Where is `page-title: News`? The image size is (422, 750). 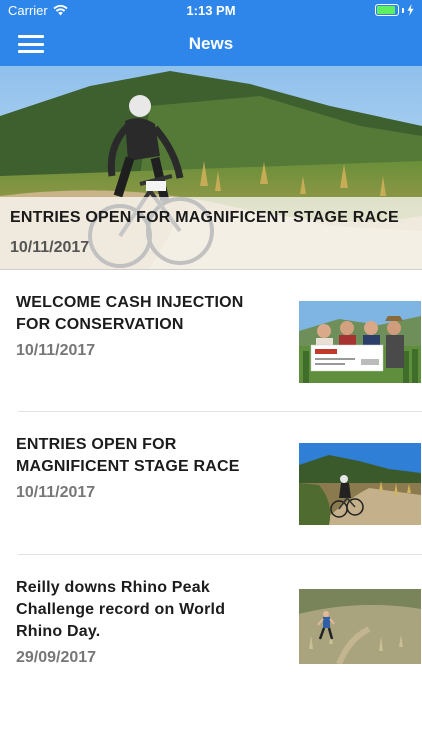
page-title: News is located at coordinates (211, 43).